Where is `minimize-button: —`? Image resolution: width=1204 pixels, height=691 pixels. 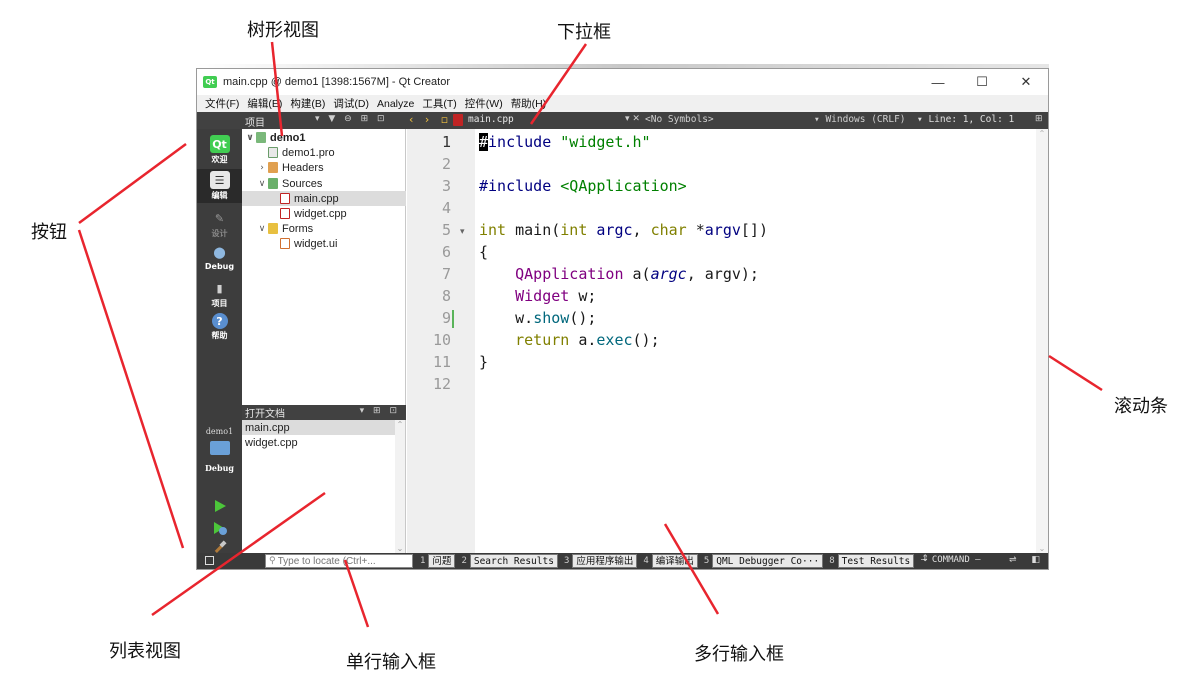 minimize-button: — is located at coordinates (938, 82).